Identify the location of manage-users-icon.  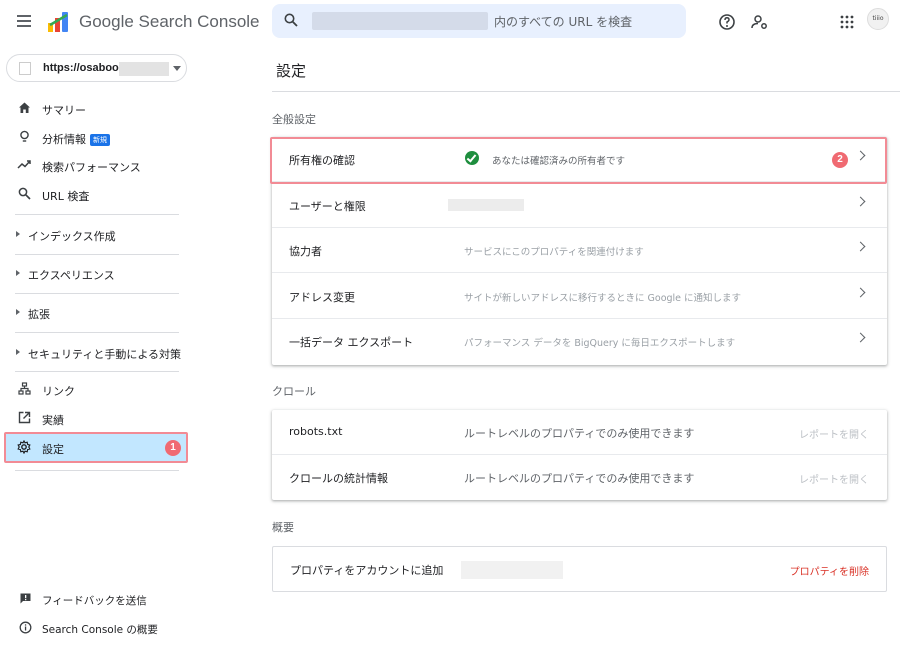
(760, 22).